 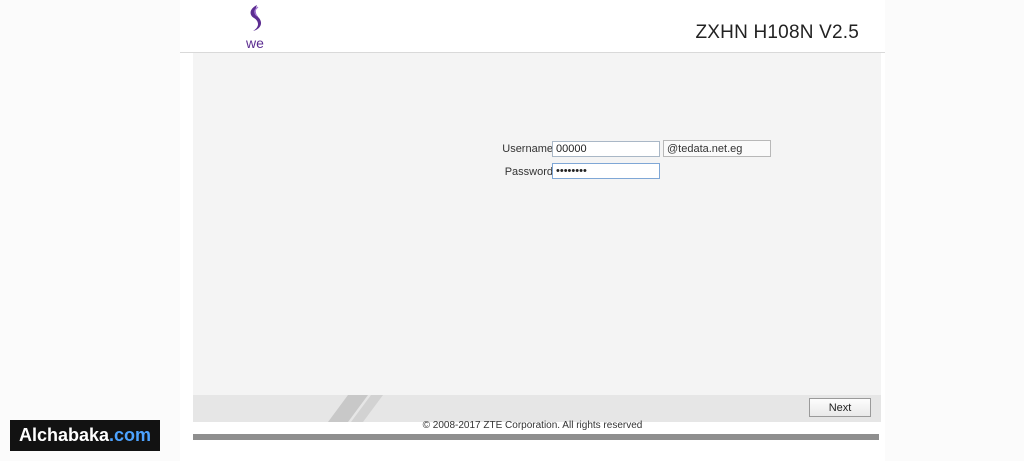 I want to click on watermark-name: Alchabaka, so click(x=64, y=435).